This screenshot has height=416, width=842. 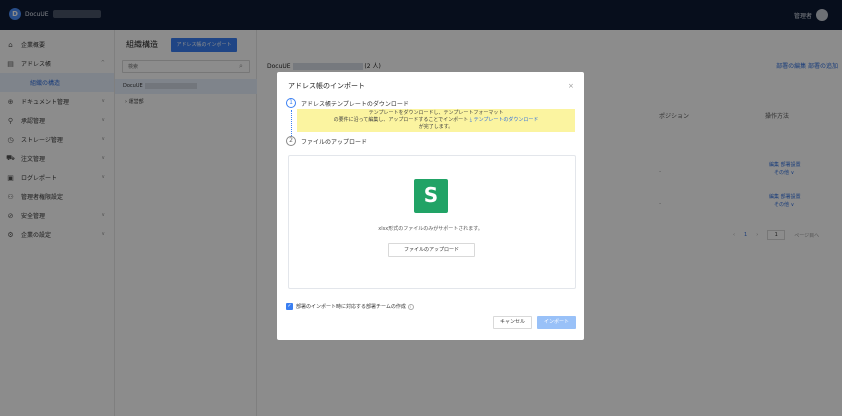 What do you see at coordinates (436, 127) in the screenshot?
I see `hint-line-3: が完了します。` at bounding box center [436, 127].